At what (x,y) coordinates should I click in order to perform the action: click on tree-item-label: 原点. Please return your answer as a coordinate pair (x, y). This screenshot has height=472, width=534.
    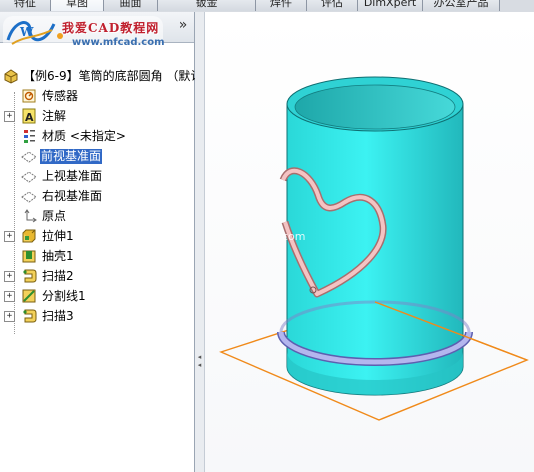
    Looking at the image, I should click on (54, 216).